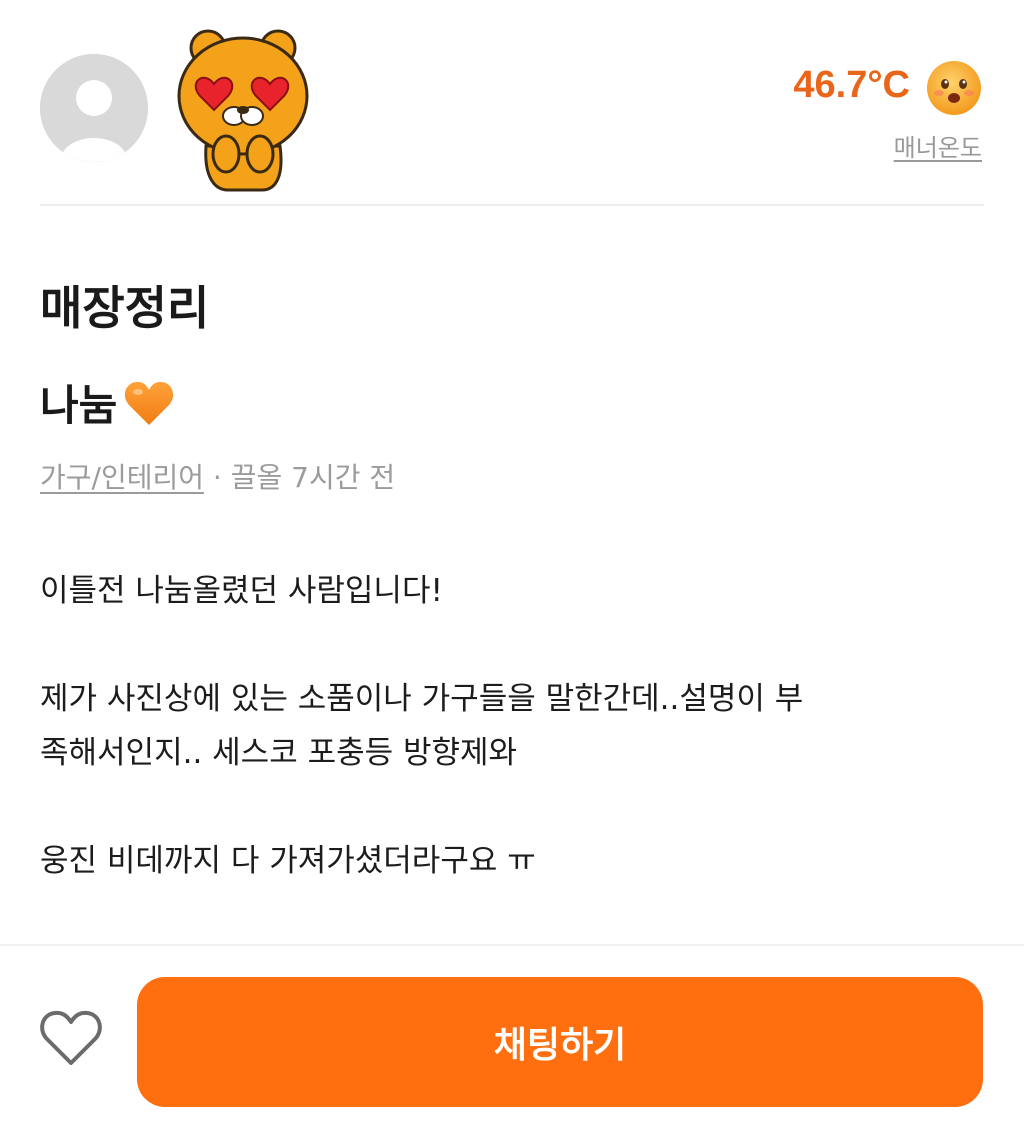 The height and width of the screenshot is (1141, 1024). What do you see at coordinates (122, 477) in the screenshot?
I see `category-link: 가구/인테리어` at bounding box center [122, 477].